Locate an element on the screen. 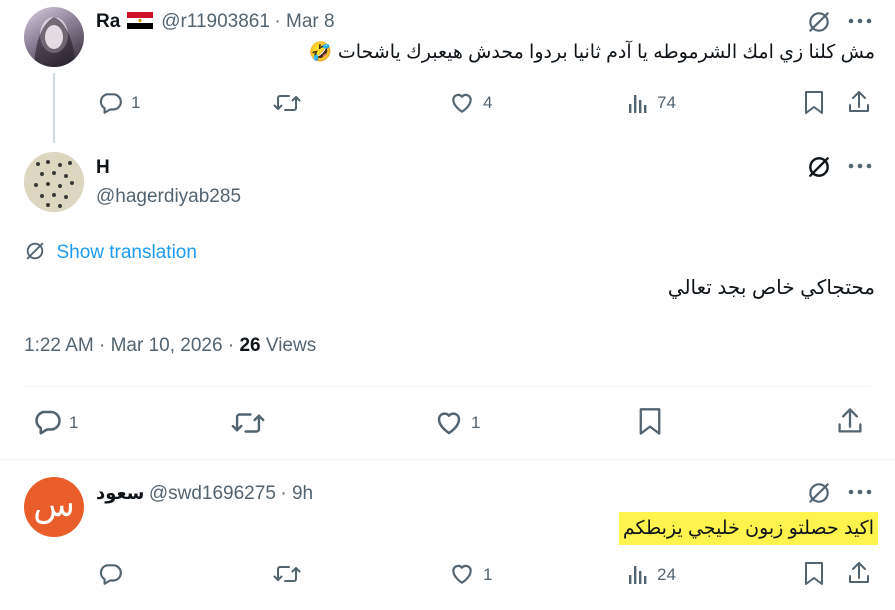 This screenshot has height=610, width=895. highlighted-text: اكيد حصلتو زبون خليجي يزبطكم is located at coordinates (748, 528).